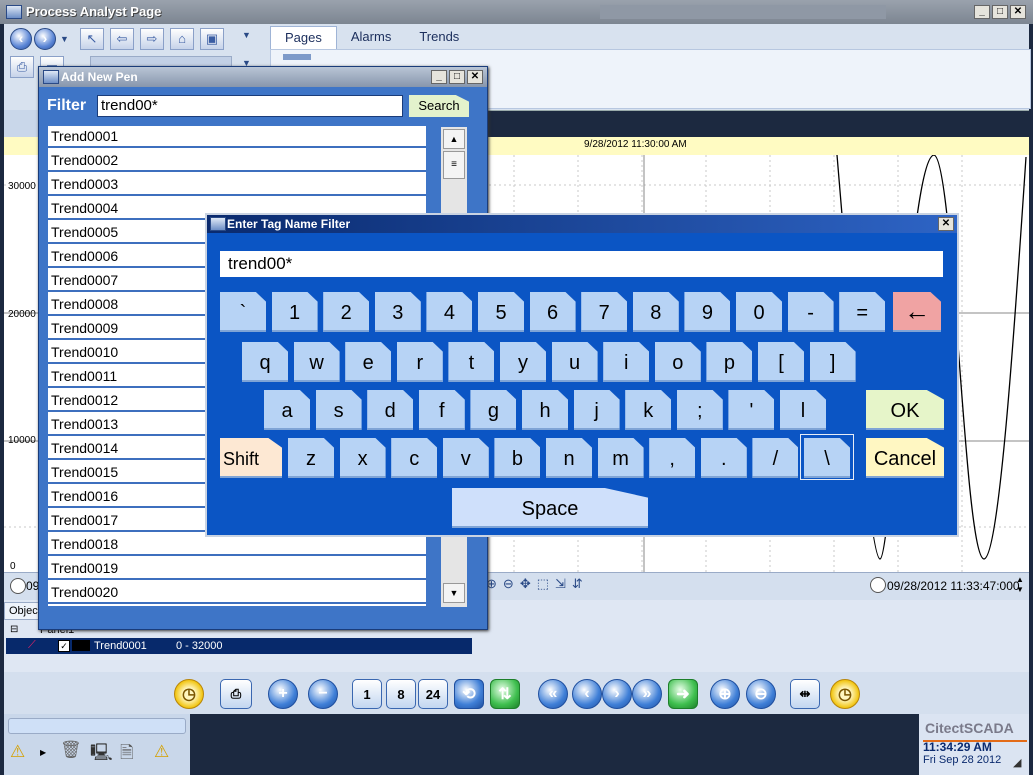  Describe the element at coordinates (43, 752) in the screenshot. I see `alarm-expand-icon: ▶` at that location.